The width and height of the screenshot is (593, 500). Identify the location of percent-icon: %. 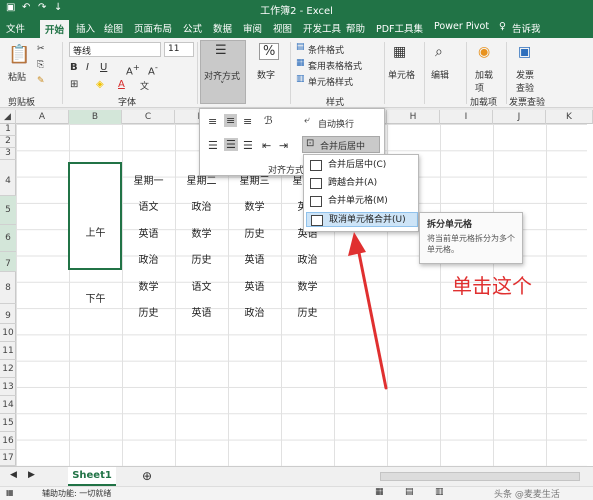
(269, 51).